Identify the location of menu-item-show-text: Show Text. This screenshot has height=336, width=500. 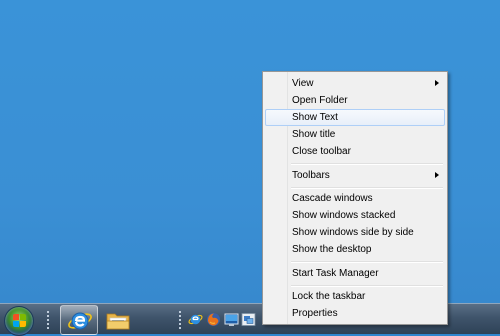
(355, 117).